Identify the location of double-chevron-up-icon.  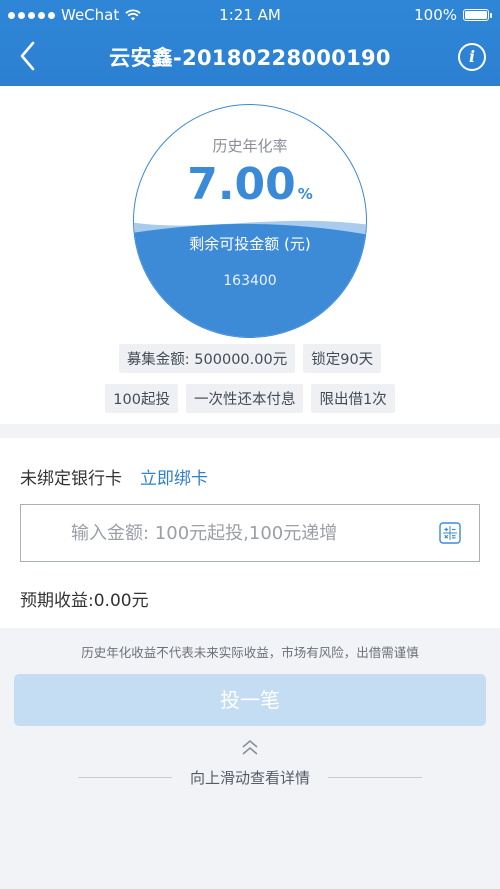
(250, 748).